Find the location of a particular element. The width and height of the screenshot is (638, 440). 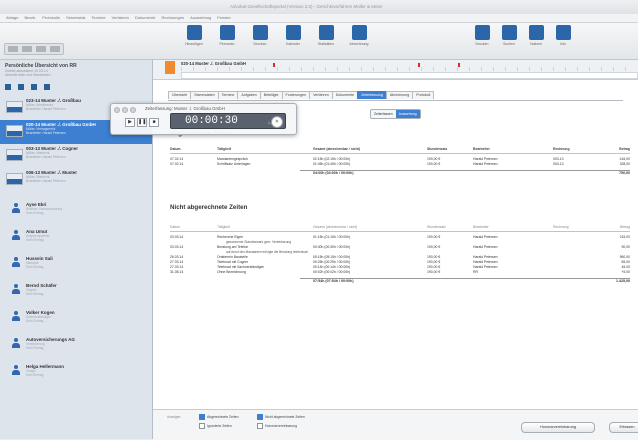

checkbox-billed: Abgerechnete Zeiten is located at coordinates (218, 417).